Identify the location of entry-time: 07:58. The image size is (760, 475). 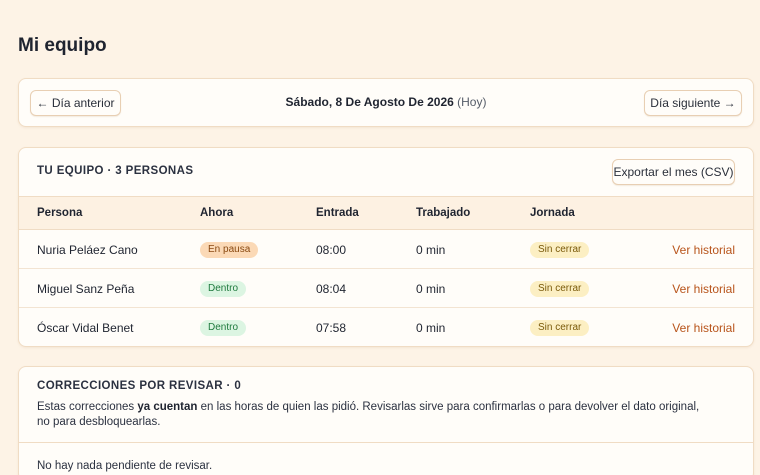
(331, 328).